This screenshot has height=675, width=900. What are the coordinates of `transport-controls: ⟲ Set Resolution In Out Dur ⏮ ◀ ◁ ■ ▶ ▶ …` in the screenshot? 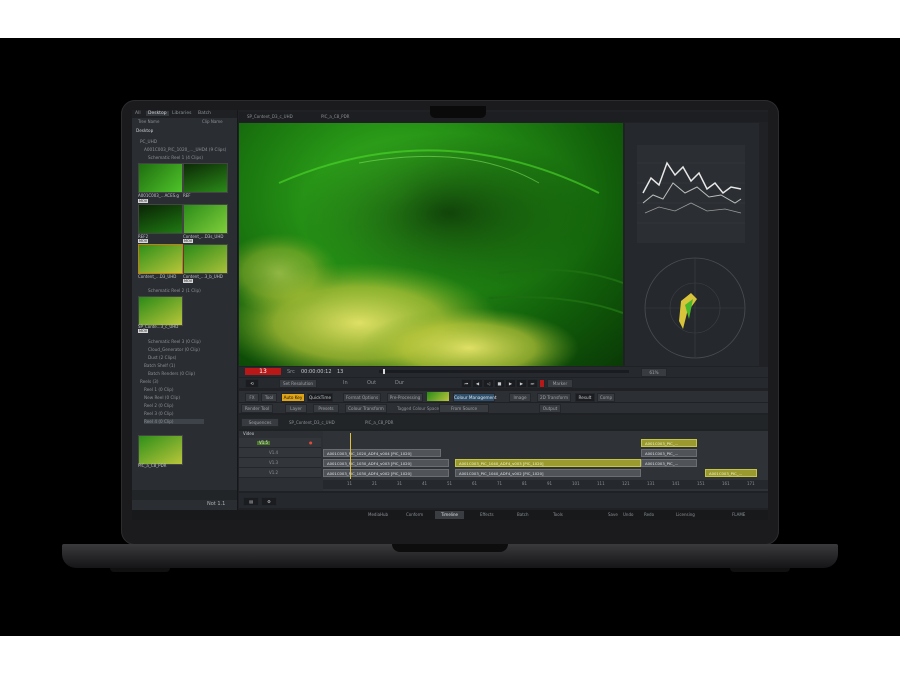 It's located at (503, 383).